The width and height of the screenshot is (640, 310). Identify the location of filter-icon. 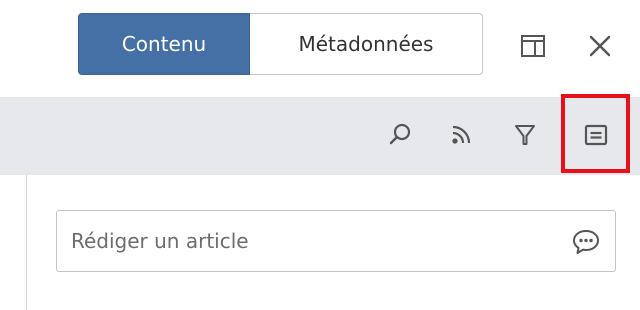
(525, 135).